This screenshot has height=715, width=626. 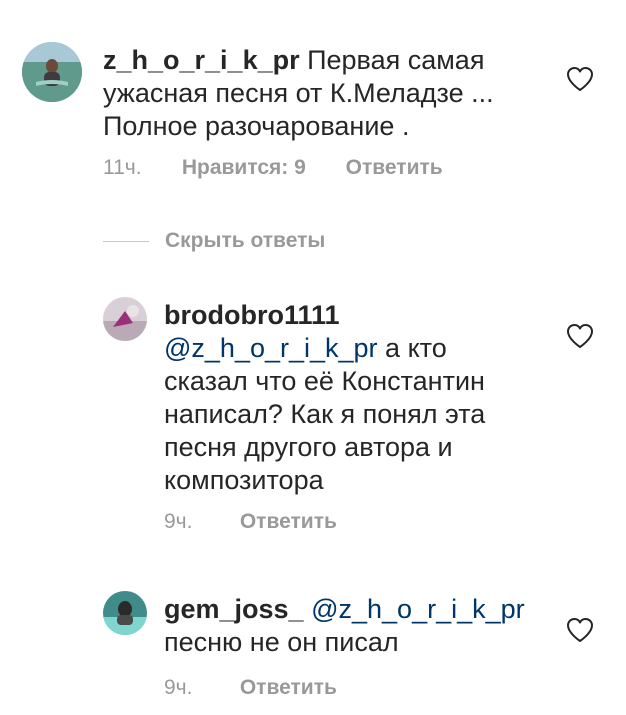 I want to click on comment-line: композитора, so click(x=244, y=480).